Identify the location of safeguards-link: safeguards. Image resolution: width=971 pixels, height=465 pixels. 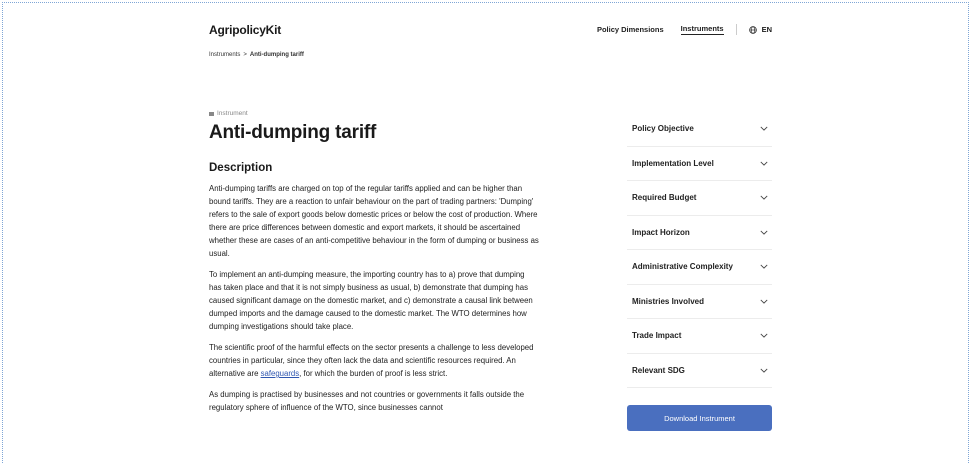
(280, 373).